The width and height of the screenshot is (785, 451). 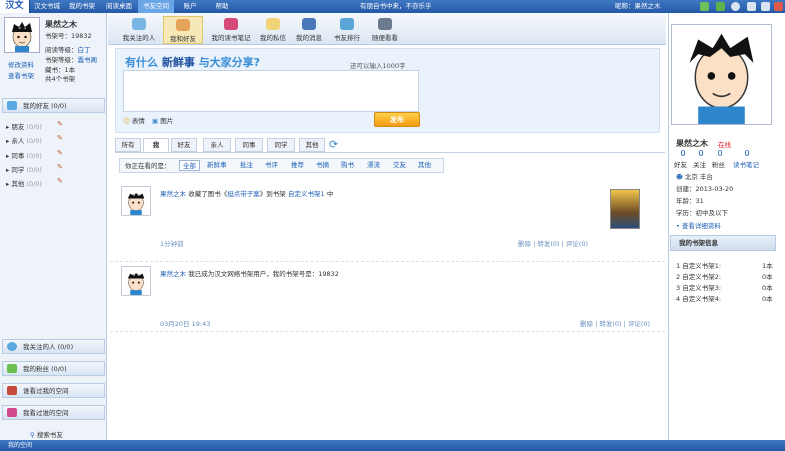 What do you see at coordinates (183, 30) in the screenshot?
I see `tab-me-and-friends: 我和好友` at bounding box center [183, 30].